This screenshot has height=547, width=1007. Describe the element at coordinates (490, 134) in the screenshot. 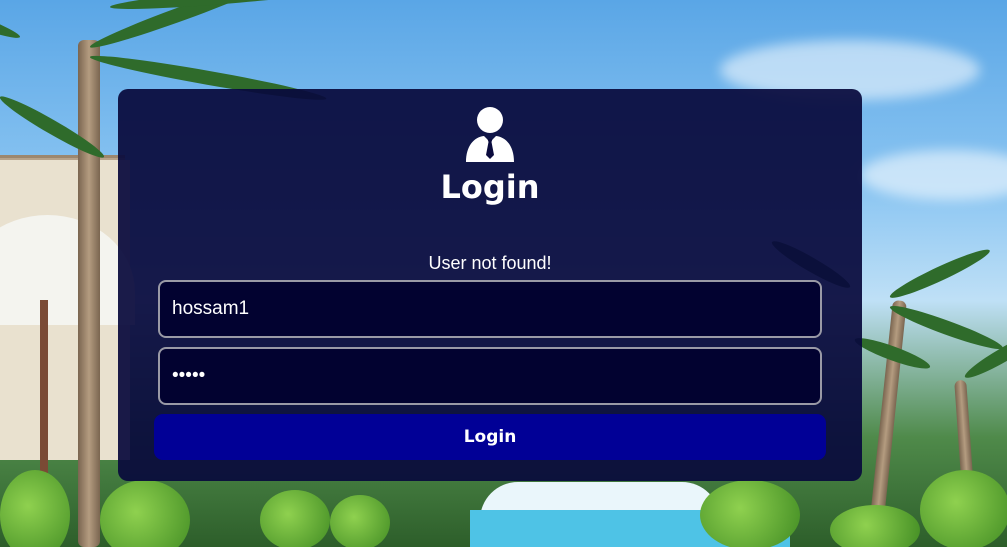

I see `user-tie-icon` at that location.